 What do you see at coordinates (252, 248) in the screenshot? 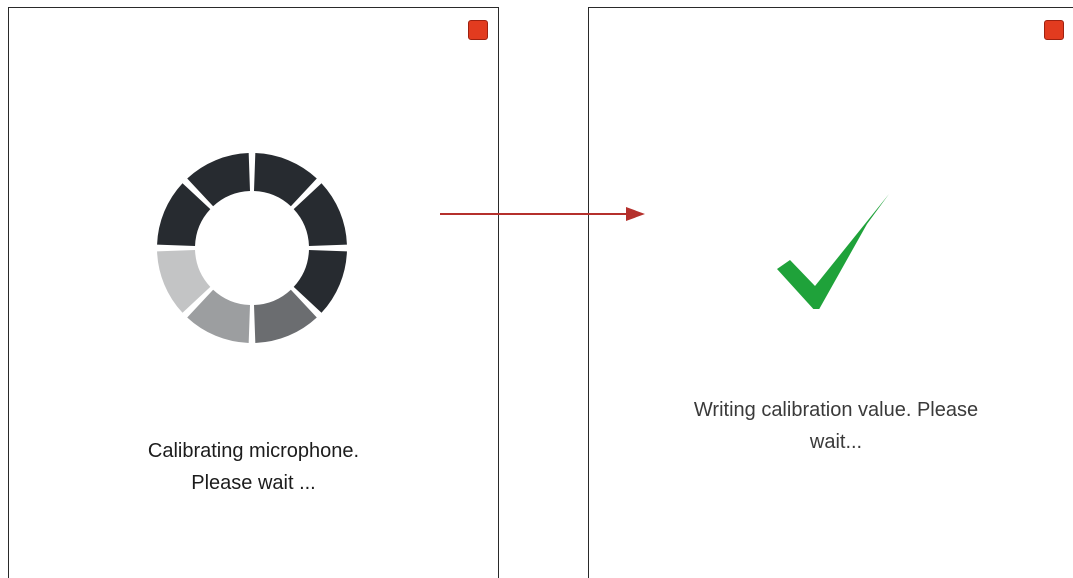
I see `loading-spinner-icon` at bounding box center [252, 248].